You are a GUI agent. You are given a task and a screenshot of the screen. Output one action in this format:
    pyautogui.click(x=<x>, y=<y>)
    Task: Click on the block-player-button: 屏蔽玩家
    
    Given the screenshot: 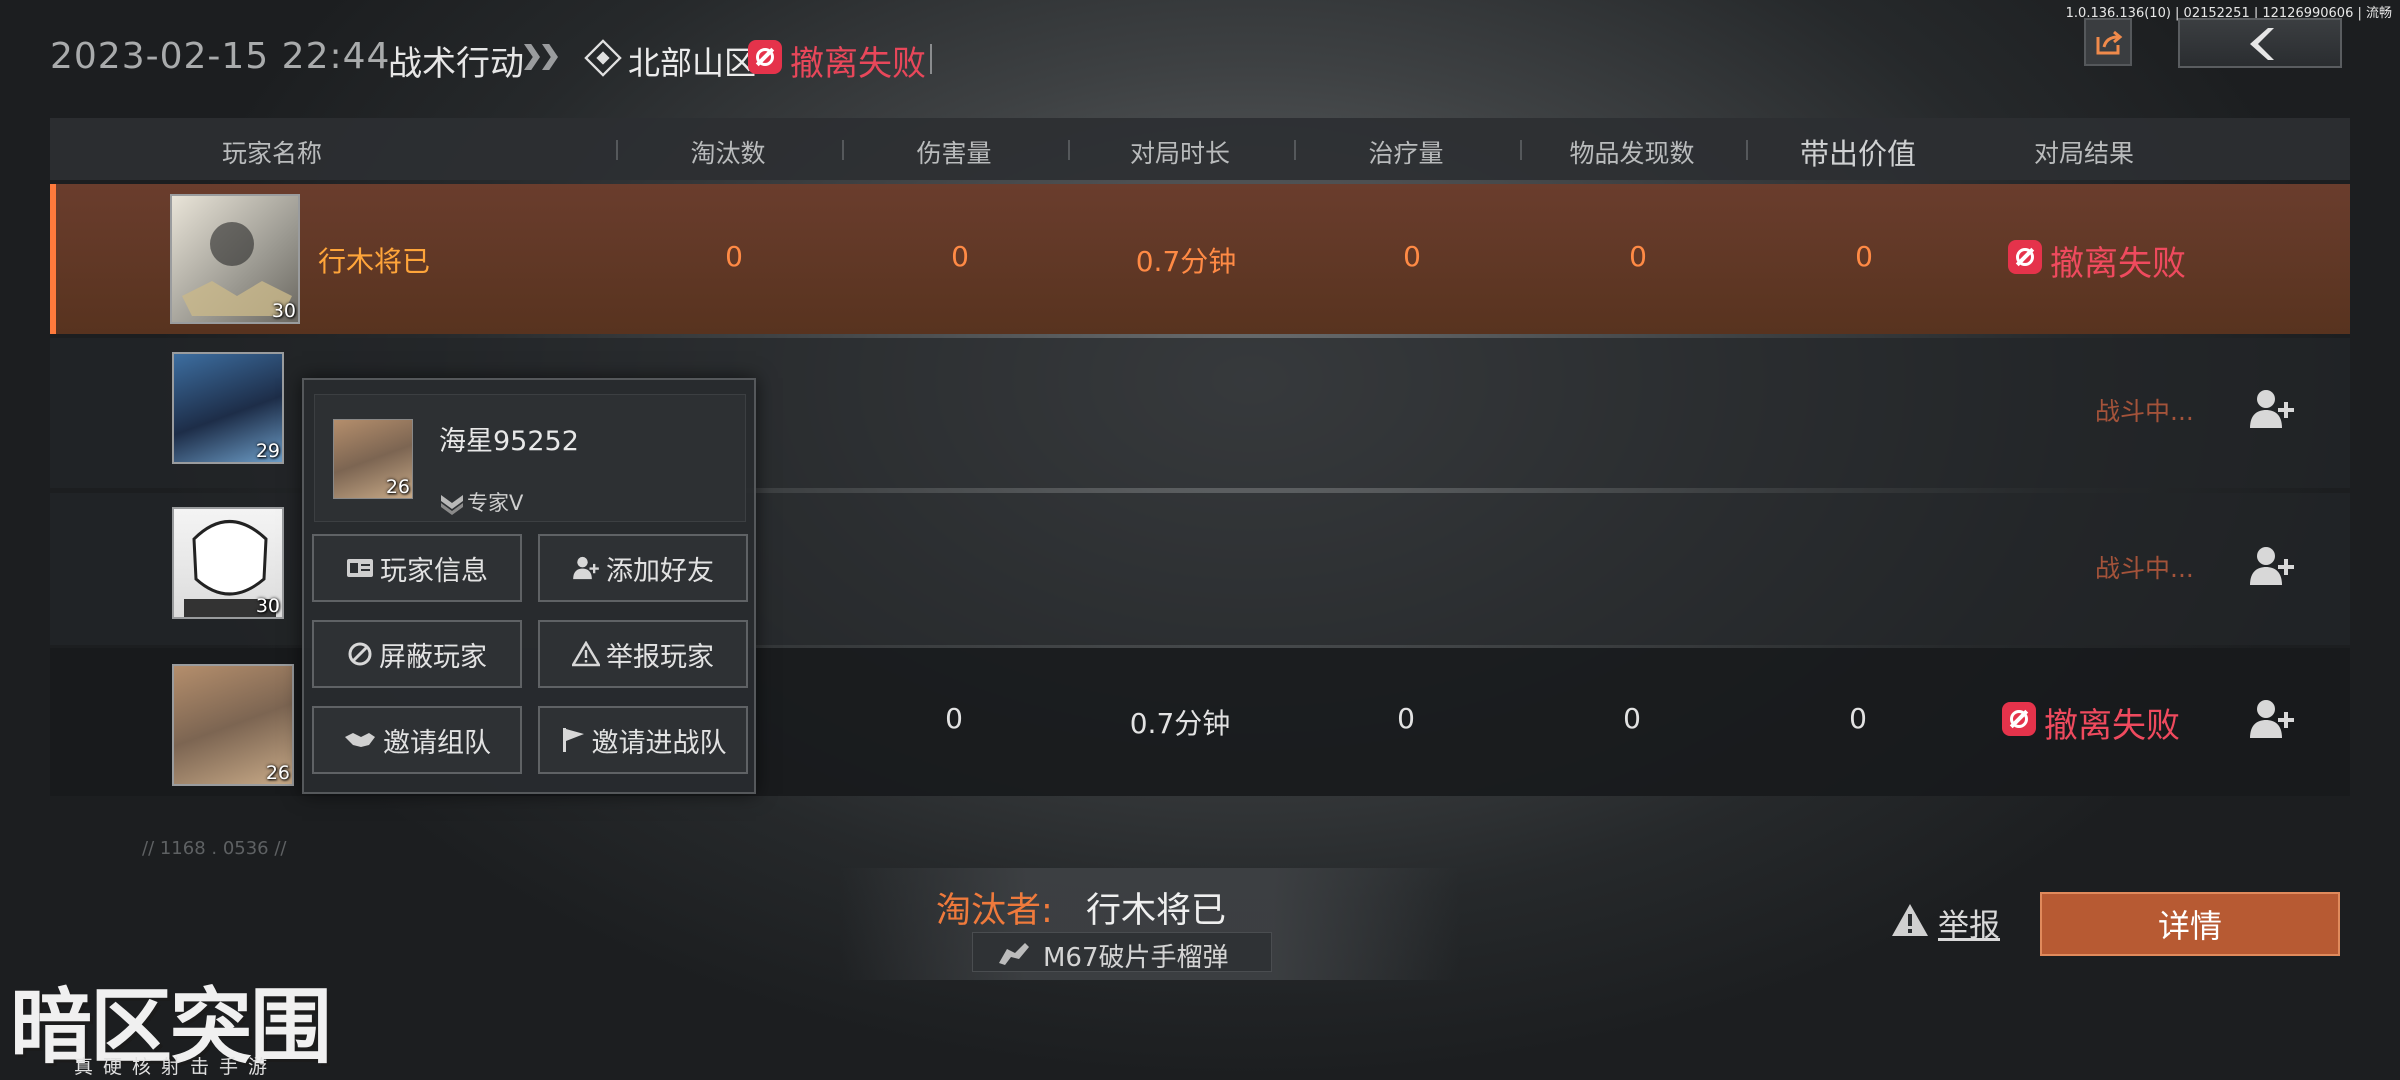 What is the action you would take?
    pyautogui.click(x=417, y=654)
    